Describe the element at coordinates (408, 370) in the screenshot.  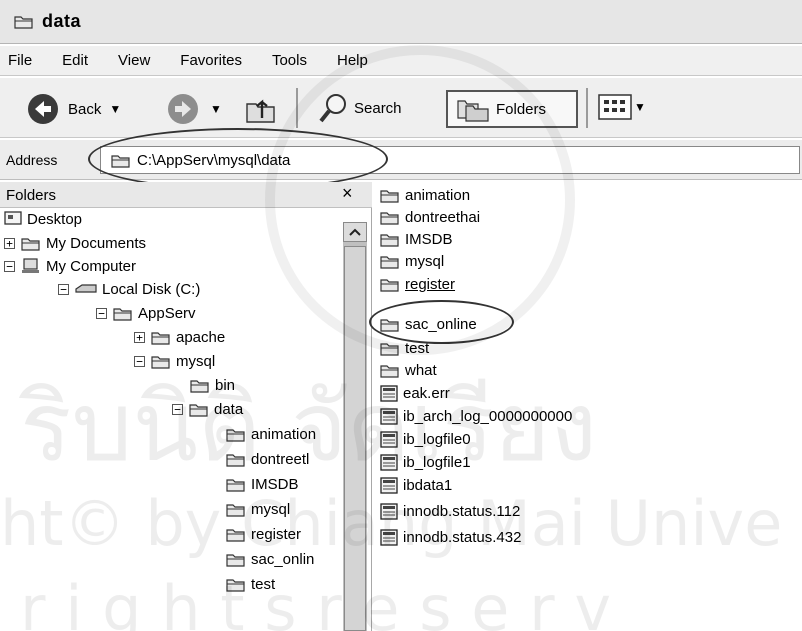
I see `list-item-folder: what` at that location.